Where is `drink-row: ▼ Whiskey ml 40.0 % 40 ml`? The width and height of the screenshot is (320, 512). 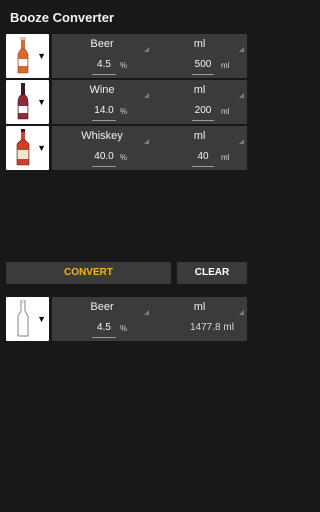
drink-row: ▼ Whiskey ml 40.0 % 40 ml is located at coordinates (126, 148).